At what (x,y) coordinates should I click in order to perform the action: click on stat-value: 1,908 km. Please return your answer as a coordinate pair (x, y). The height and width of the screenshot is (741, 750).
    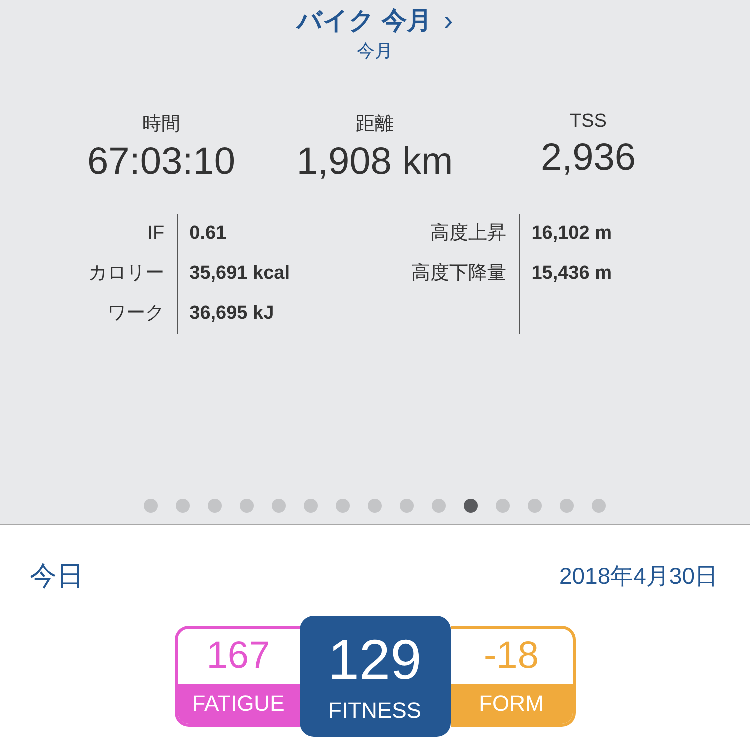
    Looking at the image, I should click on (375, 162).